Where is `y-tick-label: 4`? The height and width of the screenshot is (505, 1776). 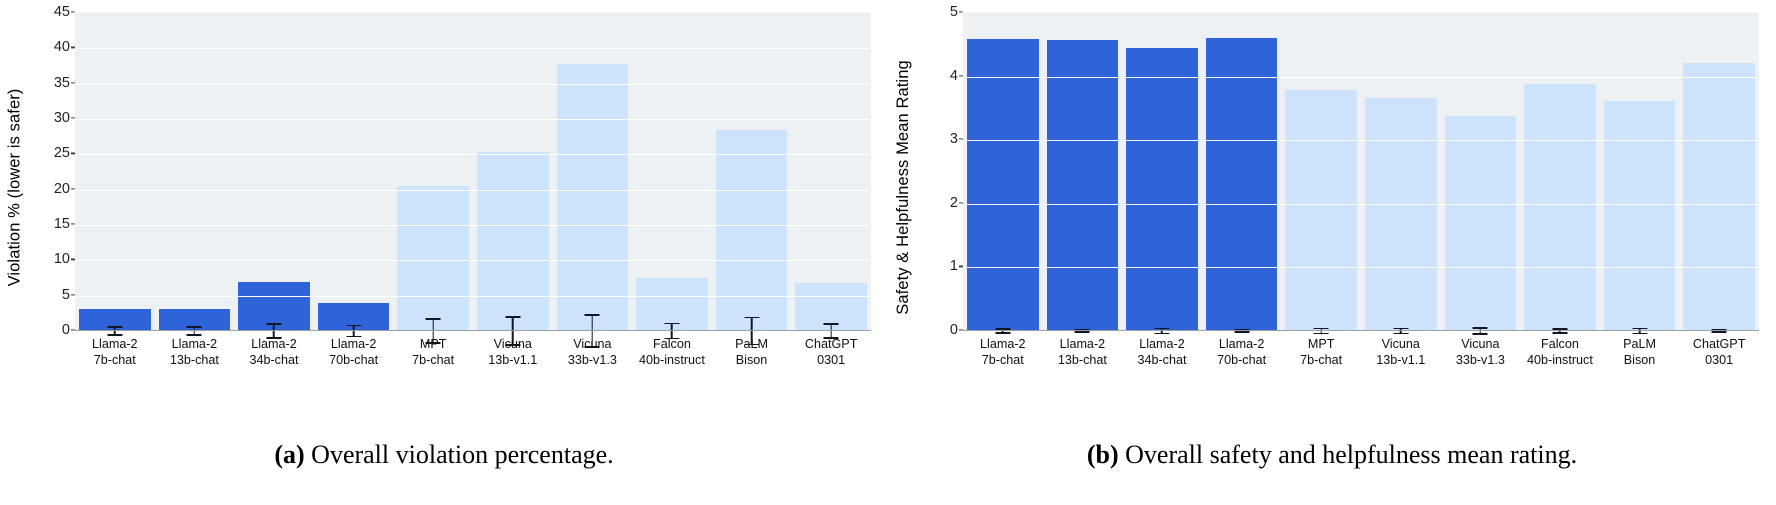
y-tick-label: 4 is located at coordinates (953, 75).